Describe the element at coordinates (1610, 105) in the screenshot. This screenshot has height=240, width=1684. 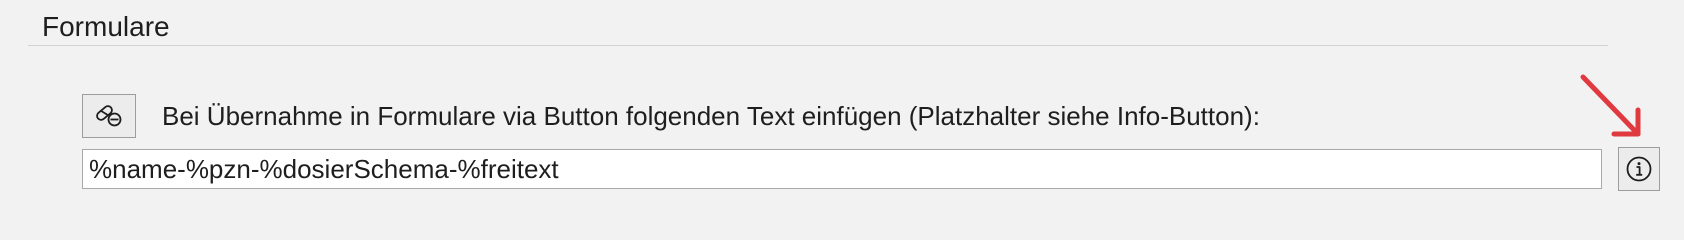
I see `arrow-down-right-icon` at that location.